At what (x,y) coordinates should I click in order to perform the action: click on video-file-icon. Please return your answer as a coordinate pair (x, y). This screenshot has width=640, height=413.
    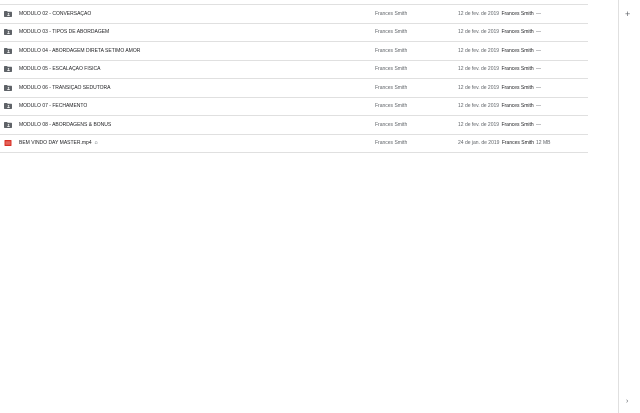
    Looking at the image, I should click on (8, 143).